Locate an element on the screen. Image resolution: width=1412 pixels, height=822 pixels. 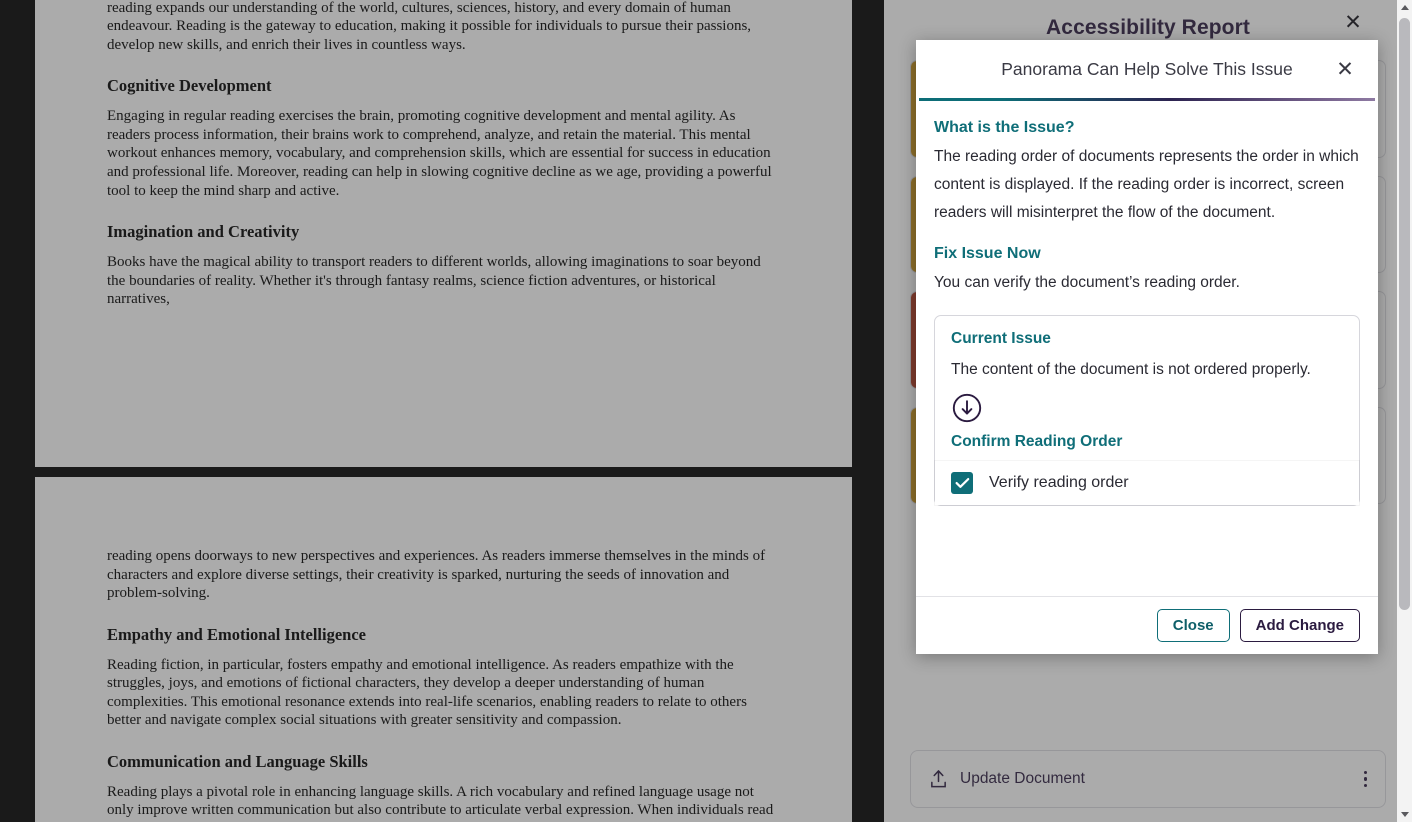
section-heading-what-is-the-issue: What is the Issue? is located at coordinates (1004, 127).